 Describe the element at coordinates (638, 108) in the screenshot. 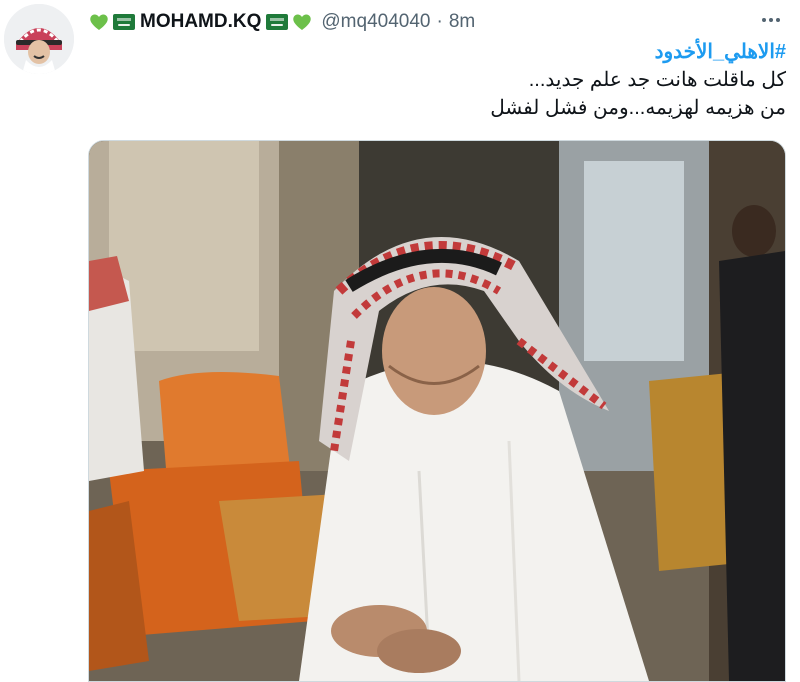

I see `tweet-text-line-2: من هزيمه لهزيمه...ومن فشل لفشل` at that location.